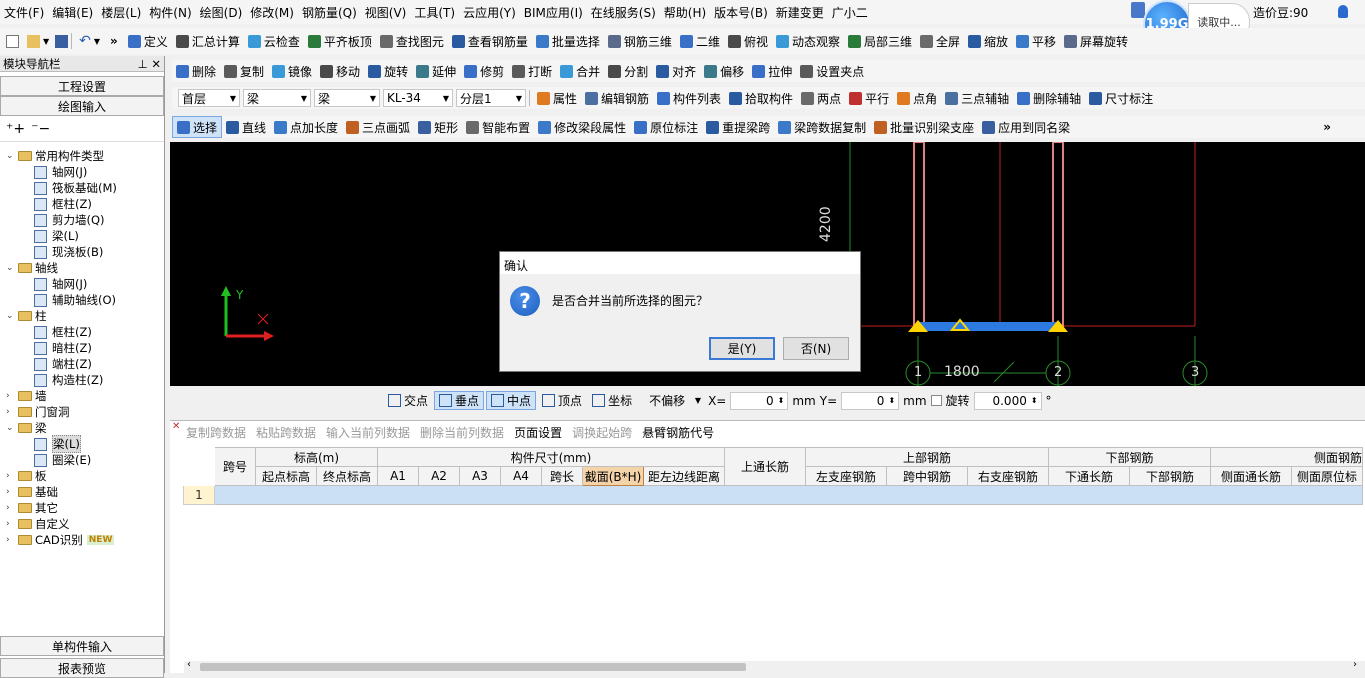  What do you see at coordinates (927, 476) in the screenshot?
I see `subcol-10: 跨中钢筋` at bounding box center [927, 476].